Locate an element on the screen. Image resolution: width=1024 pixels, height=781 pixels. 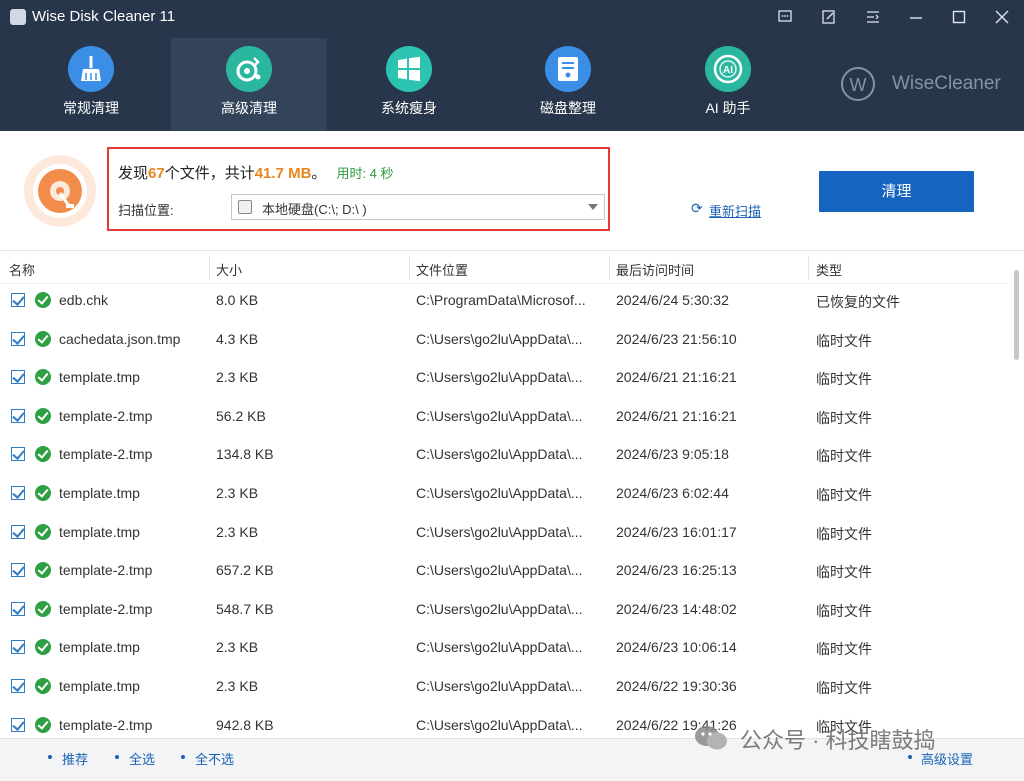
total-size: 41.7 MB is located at coordinates (283, 173).